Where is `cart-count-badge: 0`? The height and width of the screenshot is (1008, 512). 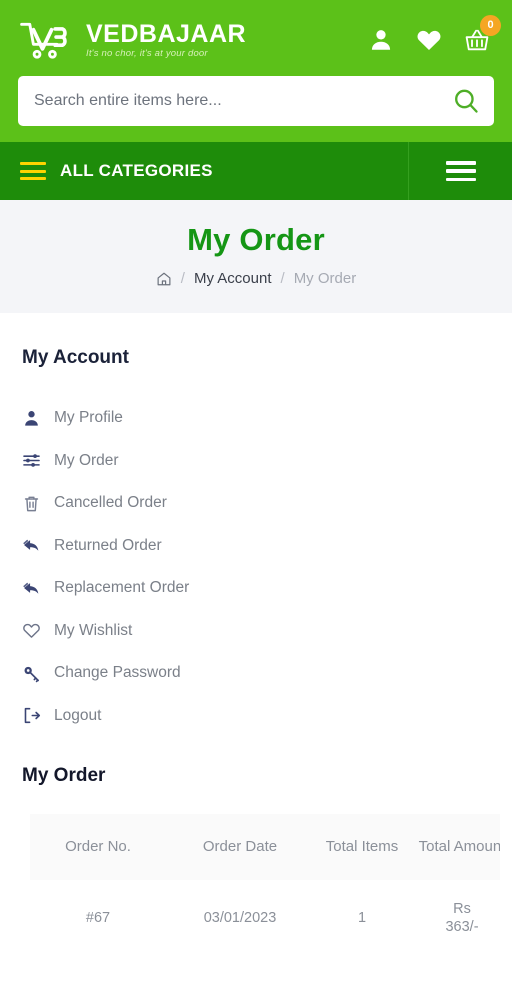 cart-count-badge: 0 is located at coordinates (490, 25).